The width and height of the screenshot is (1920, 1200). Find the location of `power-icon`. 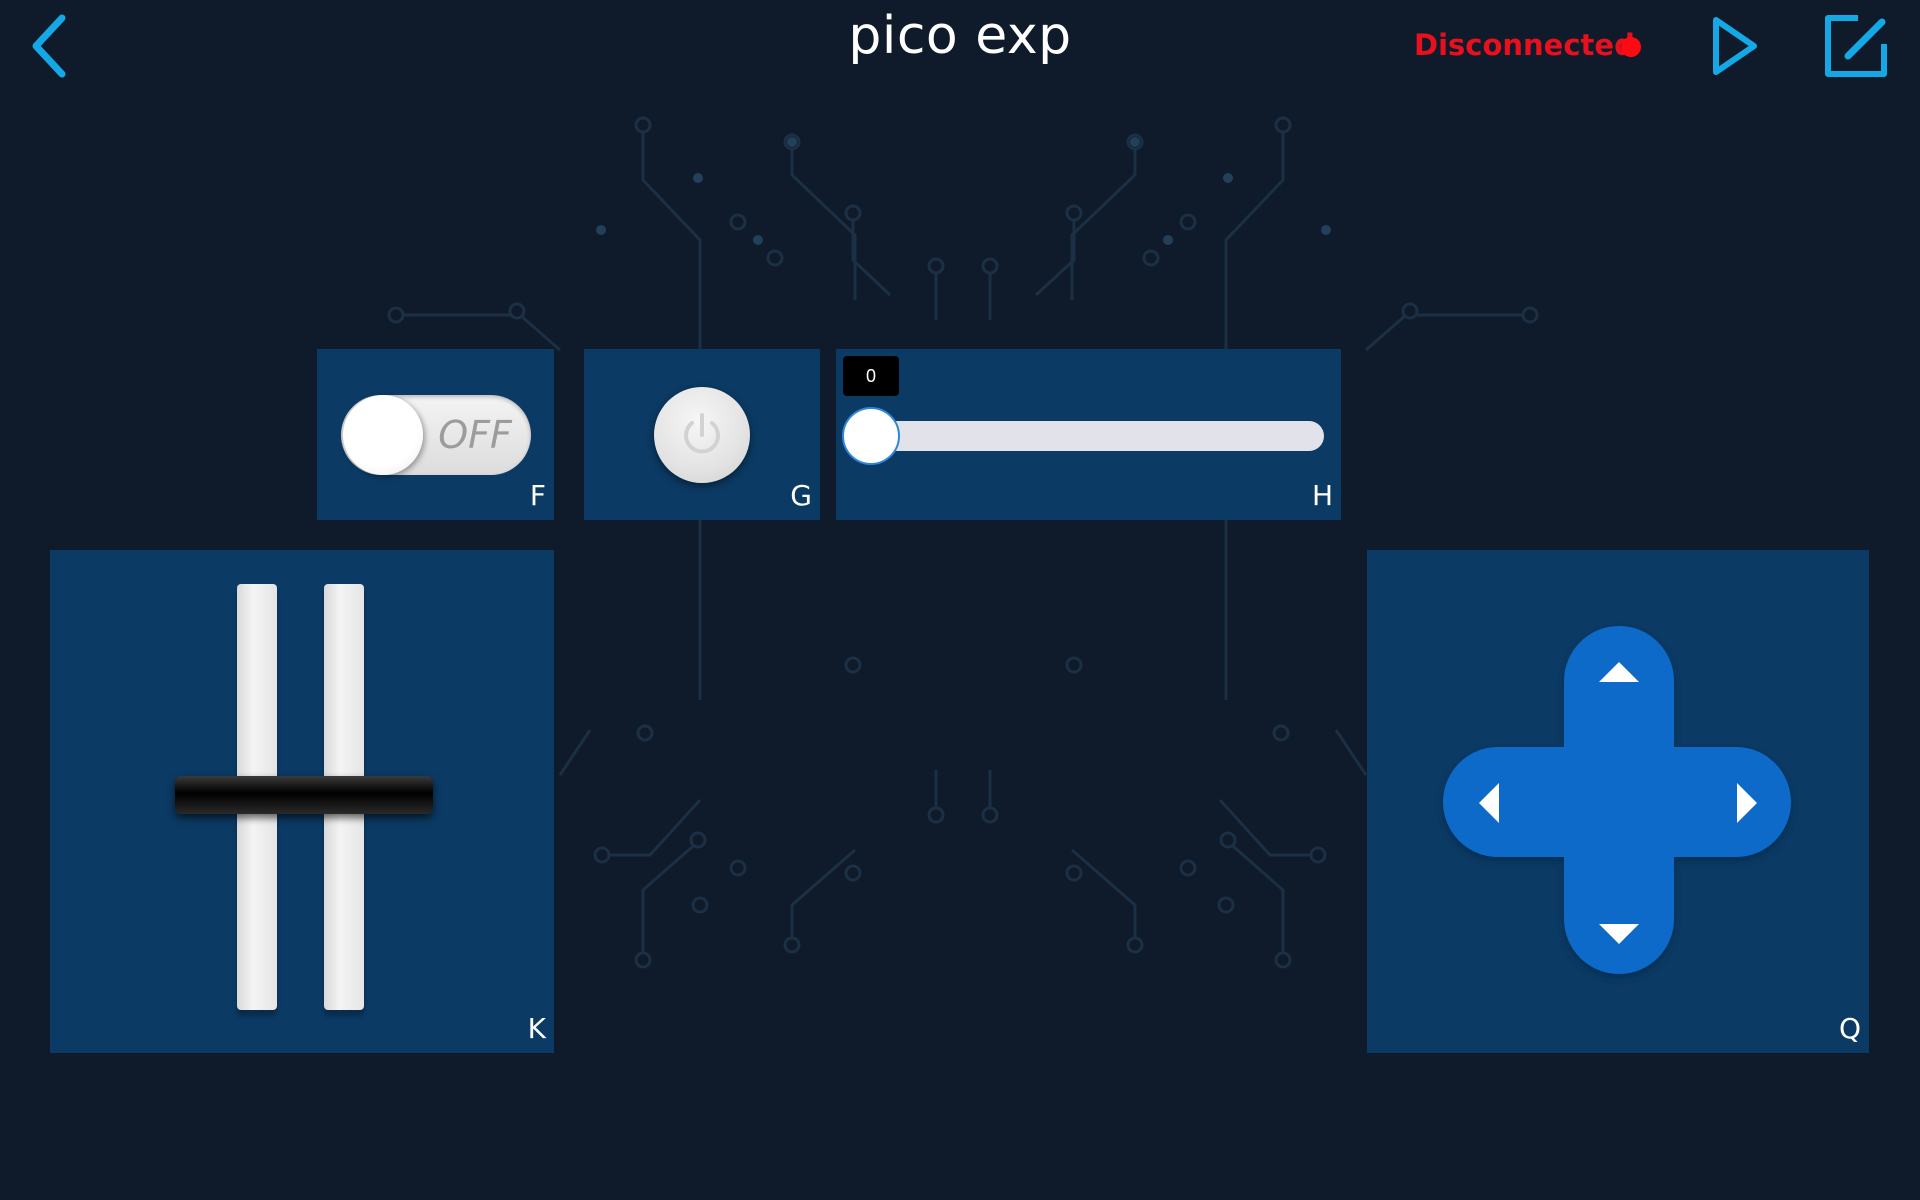

power-icon is located at coordinates (702, 433).